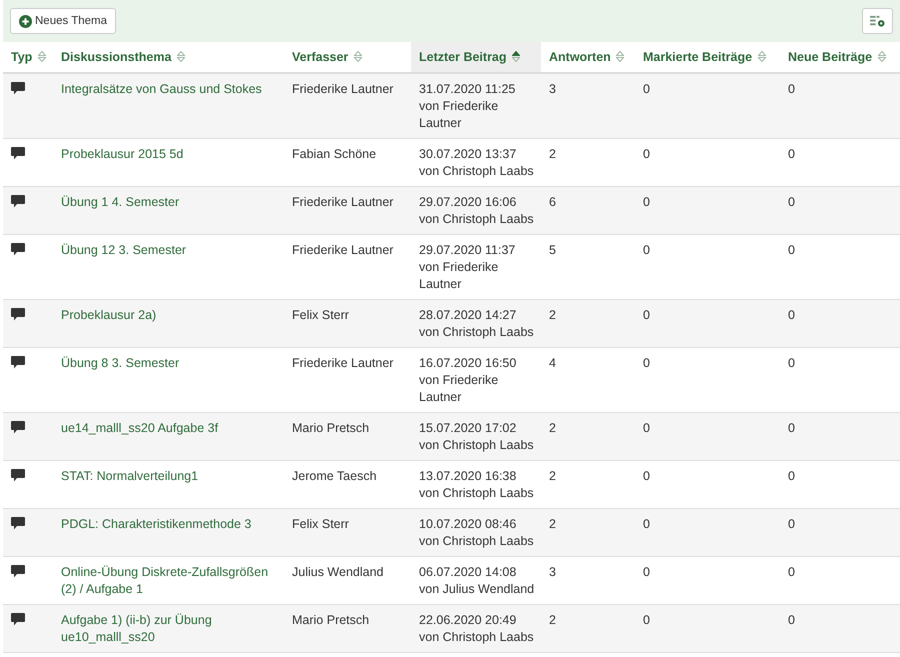  I want to click on last-post-date: 16.07.2020 16:50, so click(468, 363).